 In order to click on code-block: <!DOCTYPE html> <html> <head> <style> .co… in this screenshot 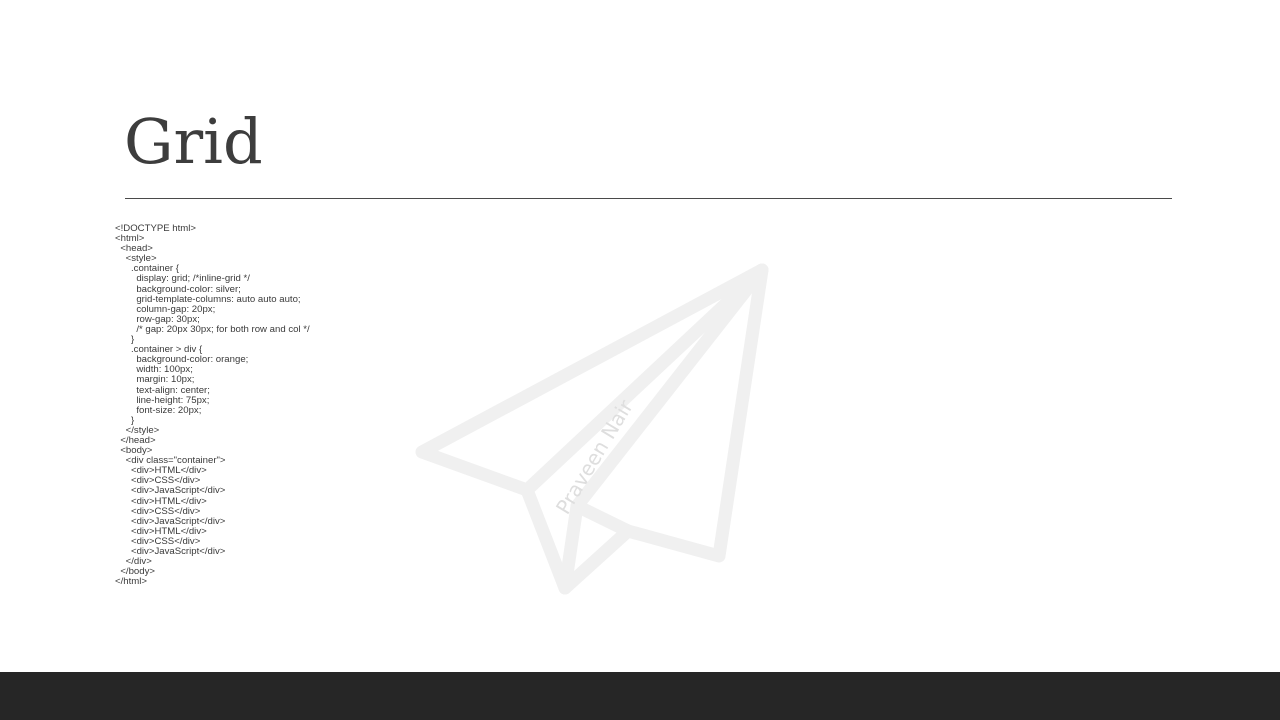, I will do `click(212, 405)`.